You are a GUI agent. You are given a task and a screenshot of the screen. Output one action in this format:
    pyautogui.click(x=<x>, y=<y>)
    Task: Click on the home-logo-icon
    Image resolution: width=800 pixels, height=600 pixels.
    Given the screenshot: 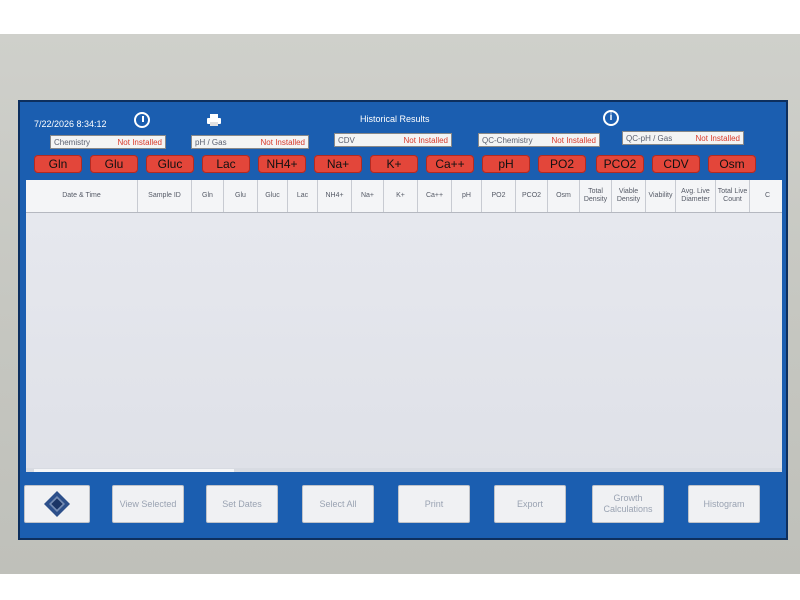 What is the action you would take?
    pyautogui.click(x=57, y=504)
    